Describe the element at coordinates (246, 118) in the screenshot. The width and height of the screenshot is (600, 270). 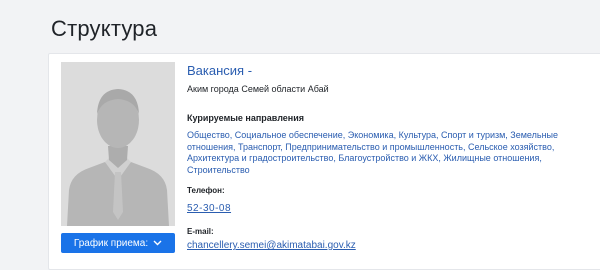
I see `directions-heading: Курируемые направления` at that location.